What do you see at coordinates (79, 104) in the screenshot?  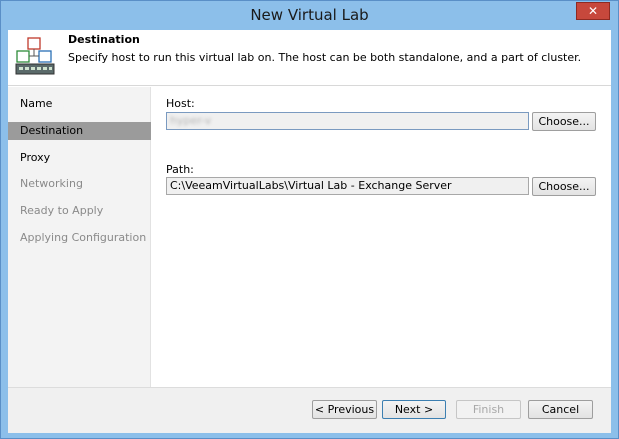 I see `step-name: Name` at bounding box center [79, 104].